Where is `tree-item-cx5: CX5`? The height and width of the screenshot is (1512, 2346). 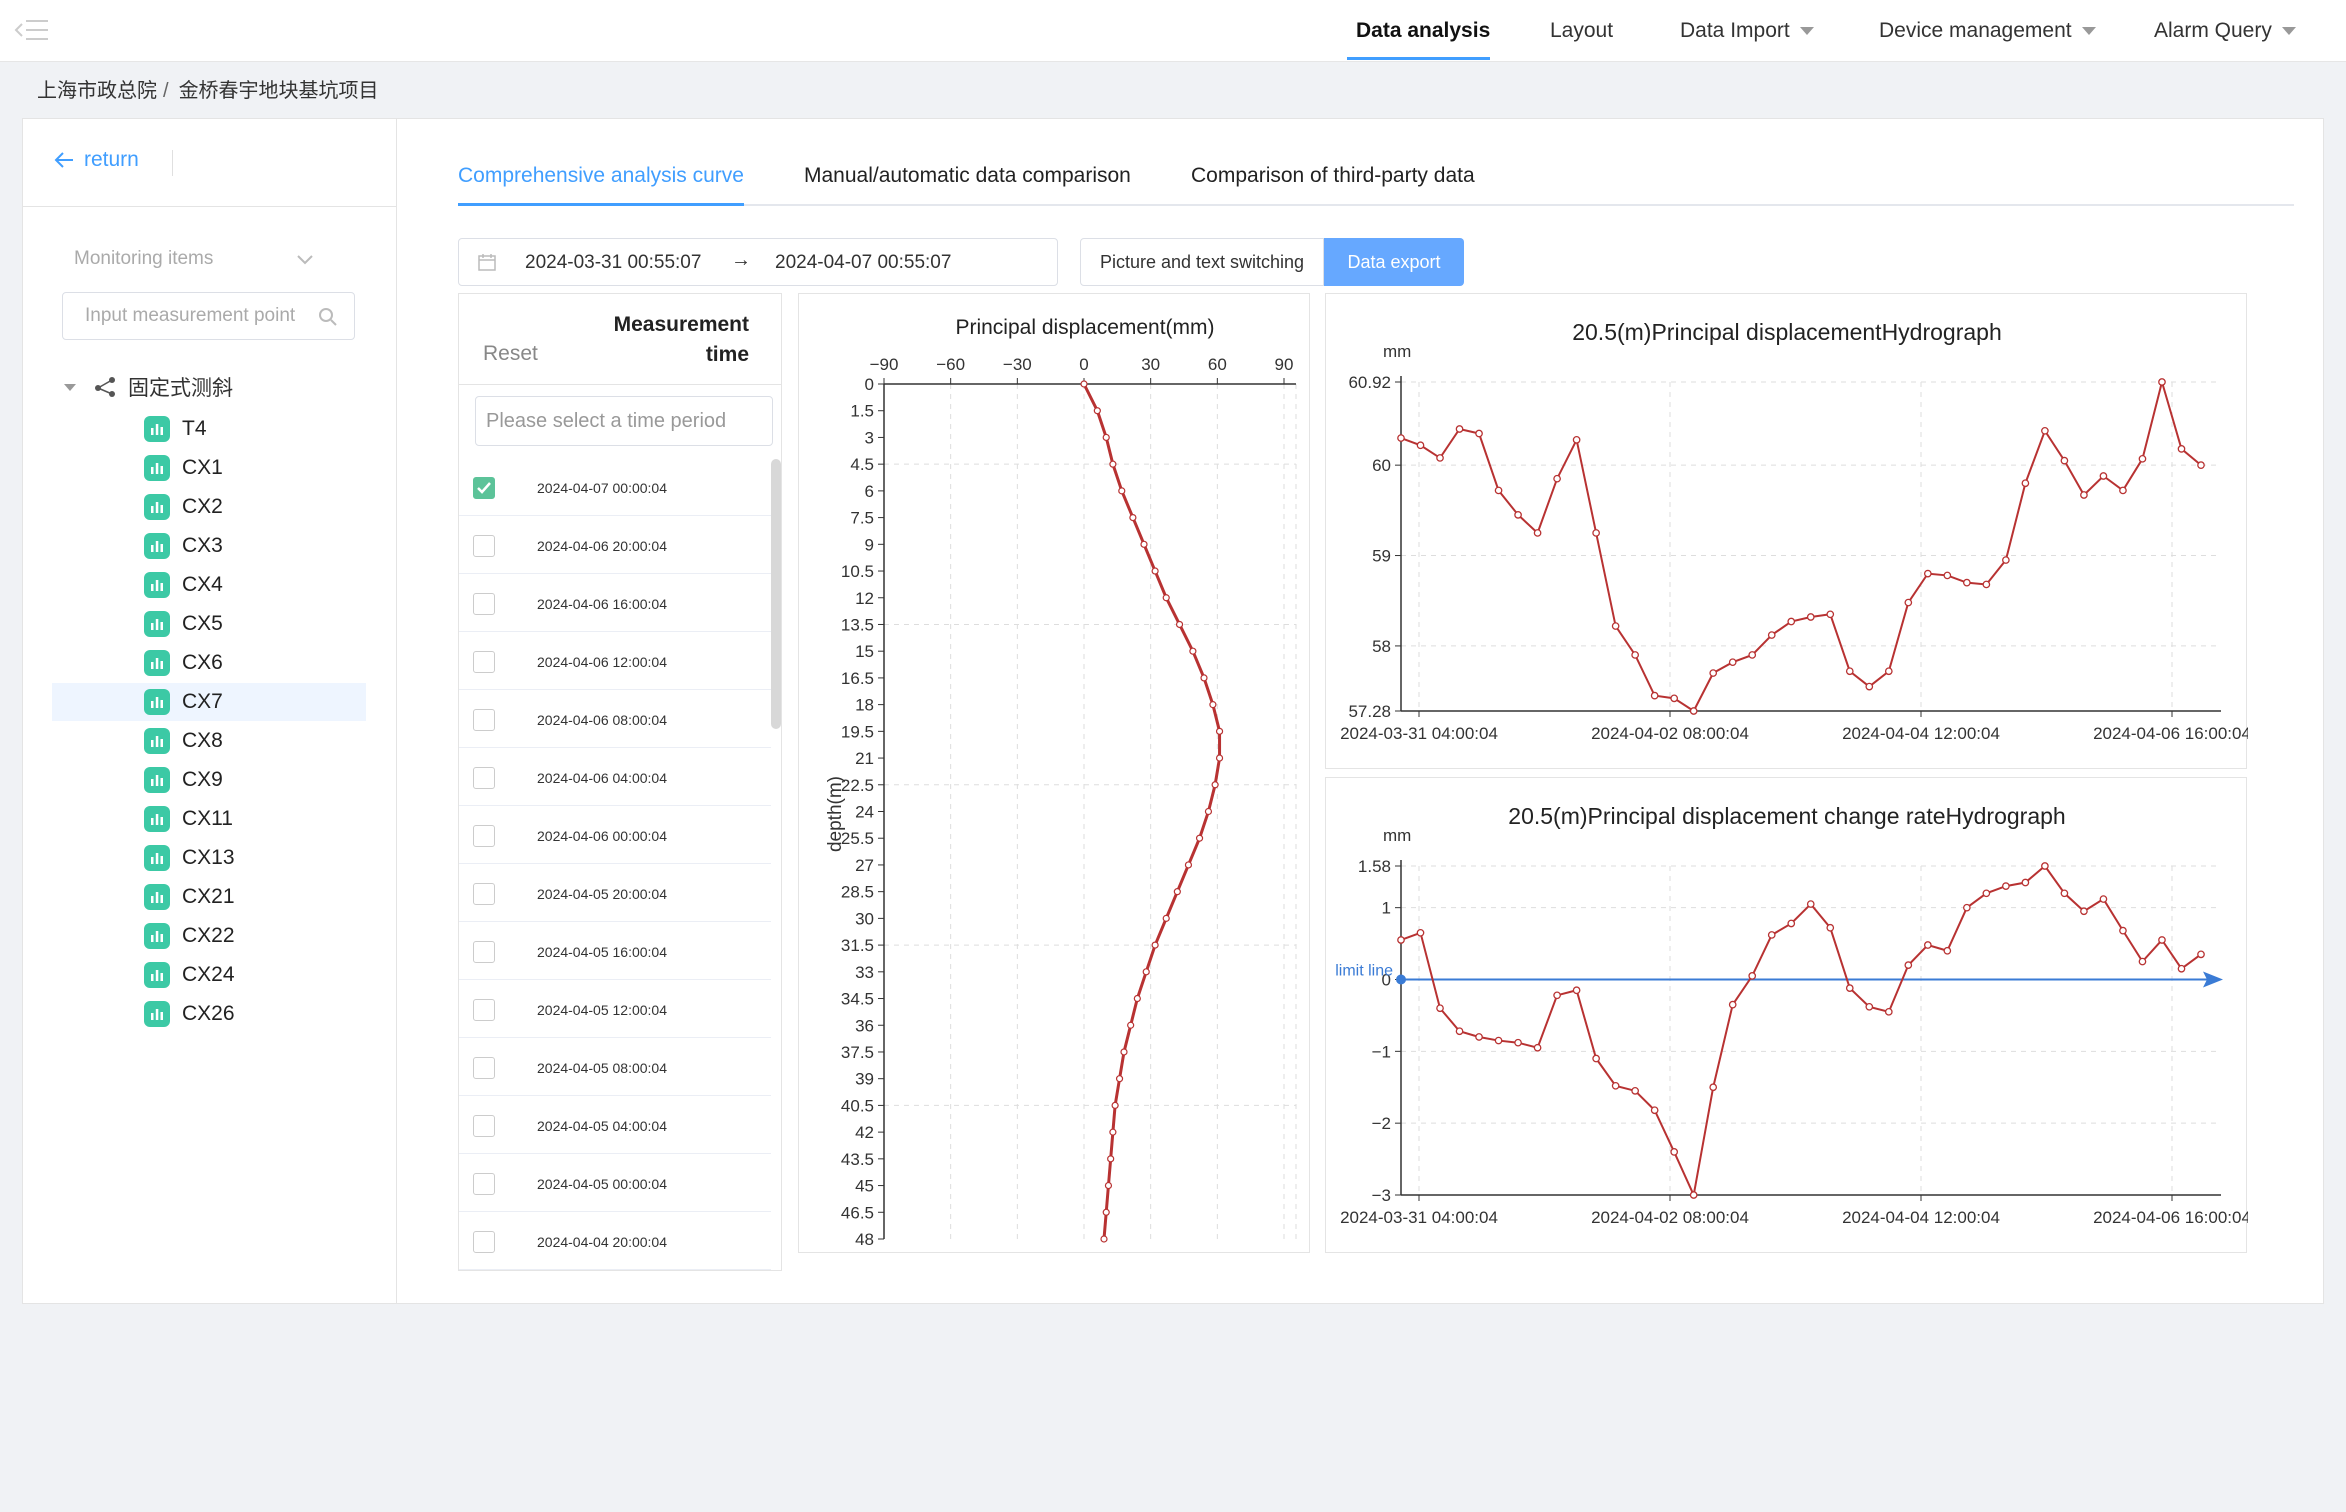 tree-item-cx5: CX5 is located at coordinates (209, 624).